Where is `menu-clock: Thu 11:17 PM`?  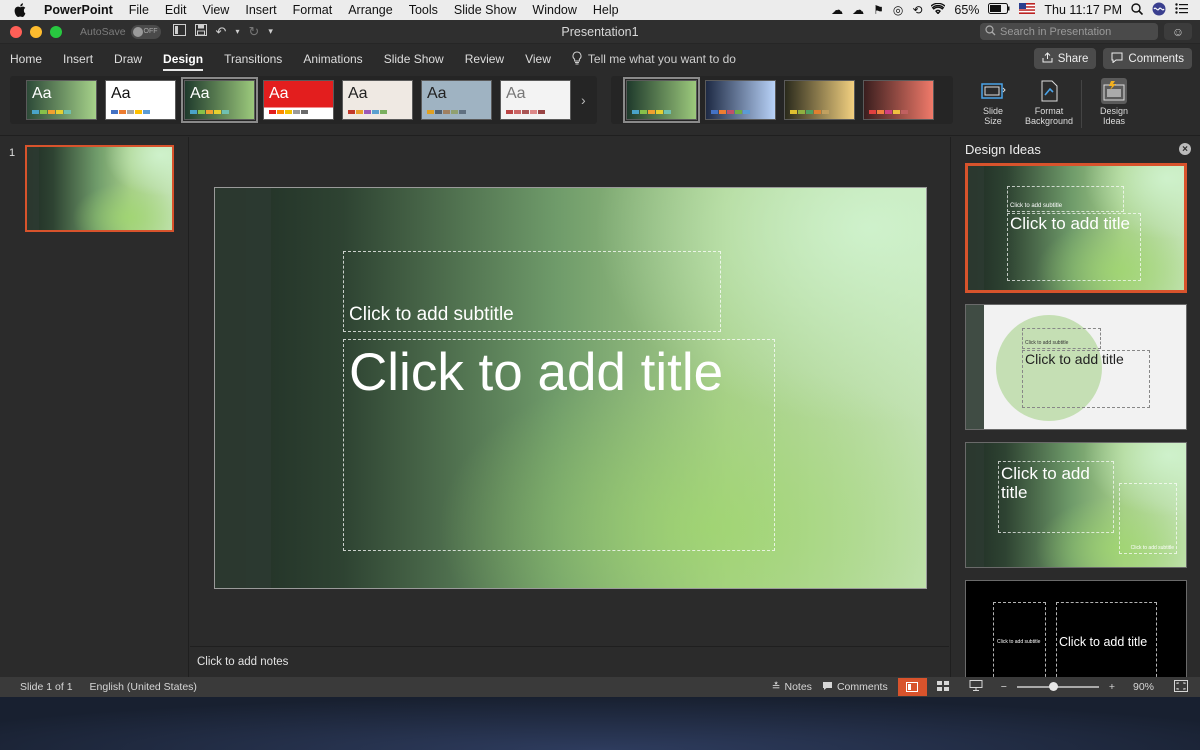 menu-clock: Thu 11:17 PM is located at coordinates (1083, 10).